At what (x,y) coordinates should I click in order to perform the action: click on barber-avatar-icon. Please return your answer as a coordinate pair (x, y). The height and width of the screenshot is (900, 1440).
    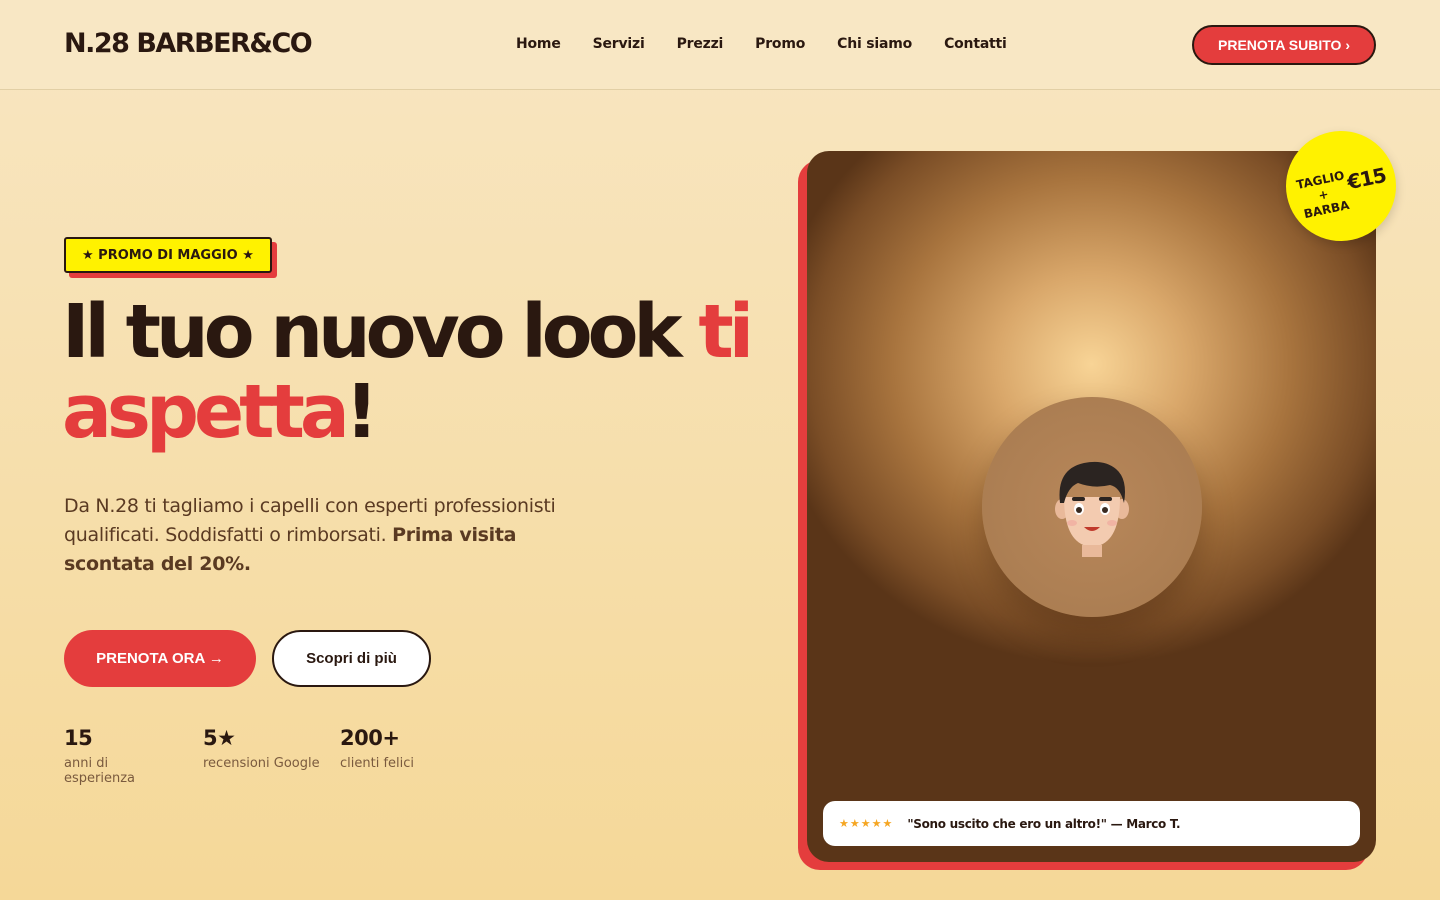
    Looking at the image, I should click on (1092, 509).